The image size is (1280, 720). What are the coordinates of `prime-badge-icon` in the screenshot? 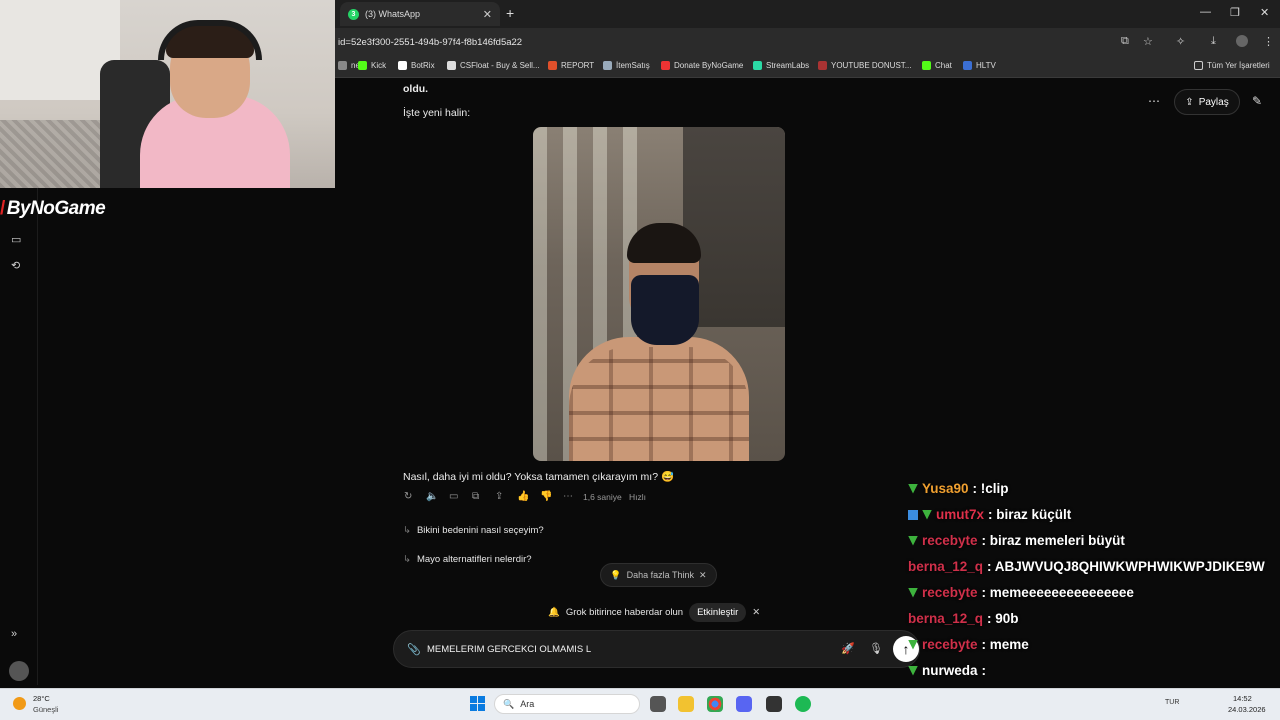 It's located at (913, 514).